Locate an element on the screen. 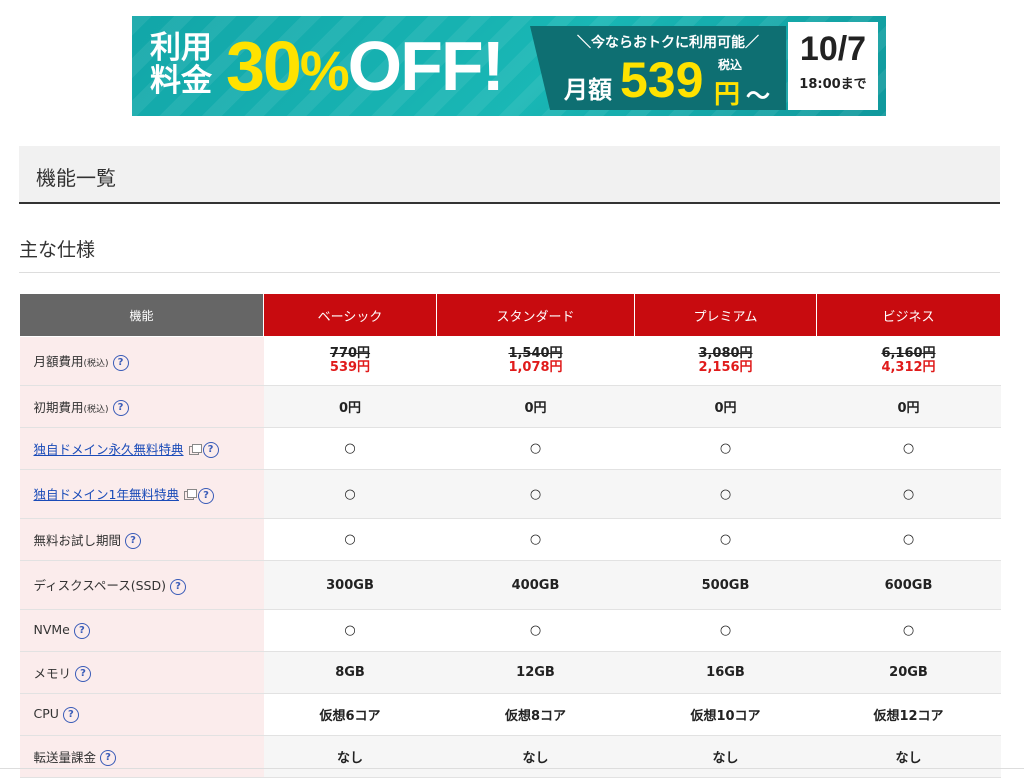 The width and height of the screenshot is (1024, 780). table-row: ディスクスペース(SSD)? 300GB 400GB 500GB 600GB is located at coordinates (510, 585).